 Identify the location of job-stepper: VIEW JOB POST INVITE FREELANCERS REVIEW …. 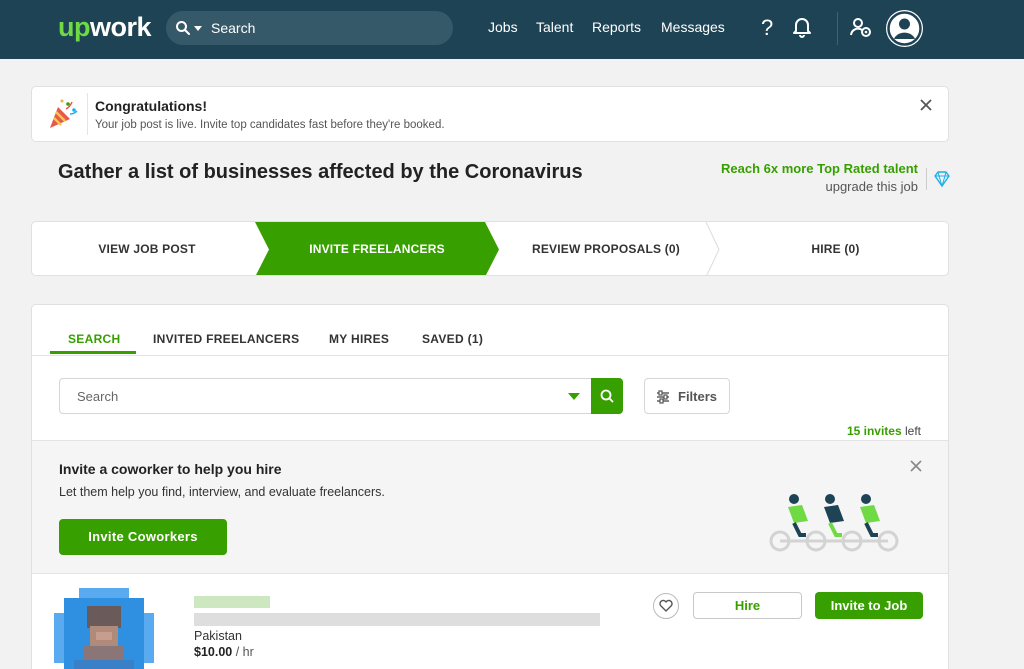
(490, 248).